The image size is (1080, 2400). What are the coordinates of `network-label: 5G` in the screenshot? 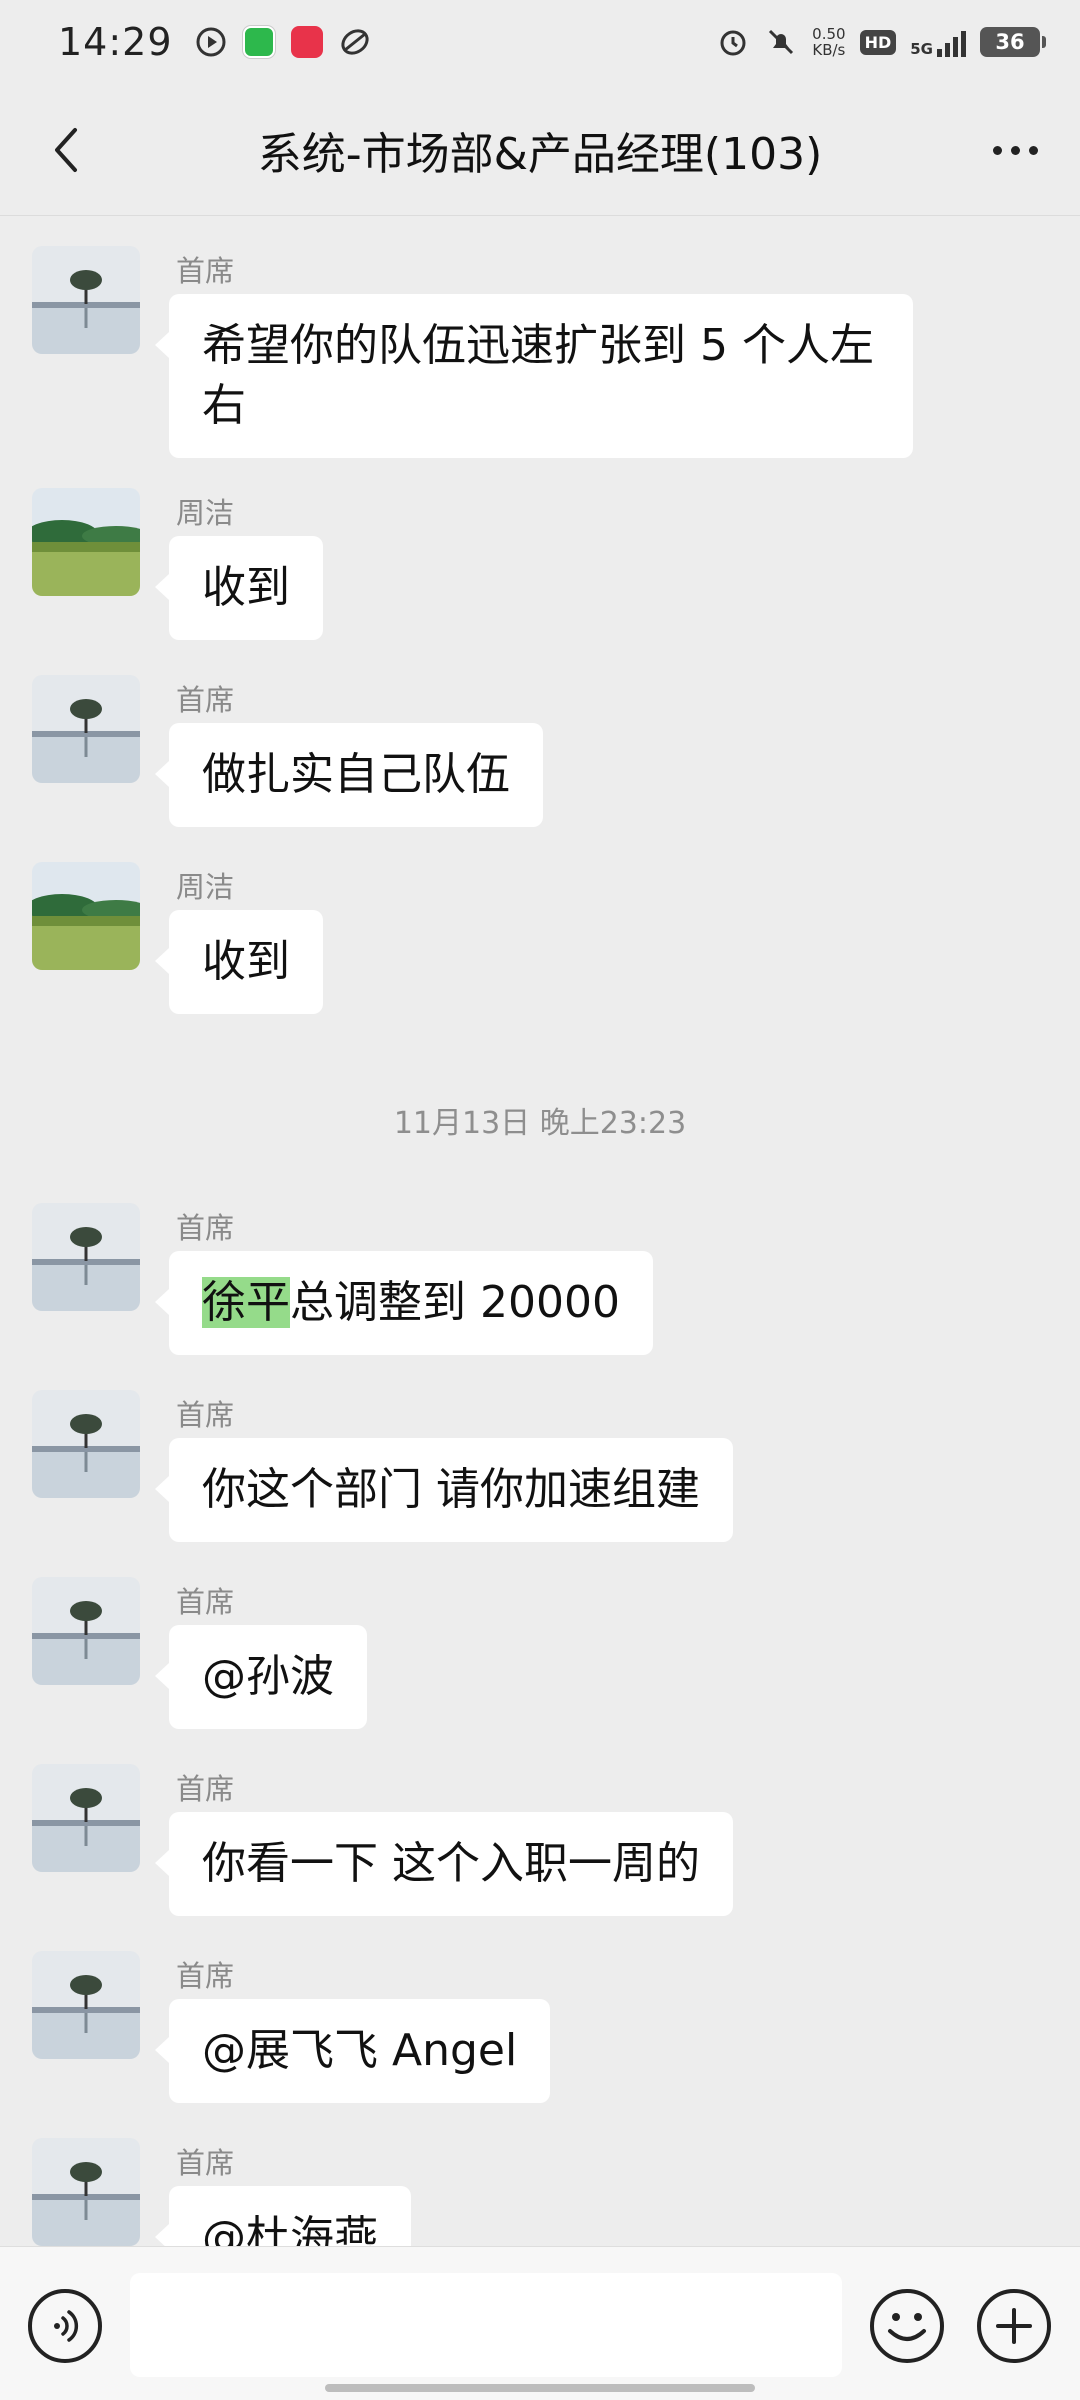 It's located at (921, 49).